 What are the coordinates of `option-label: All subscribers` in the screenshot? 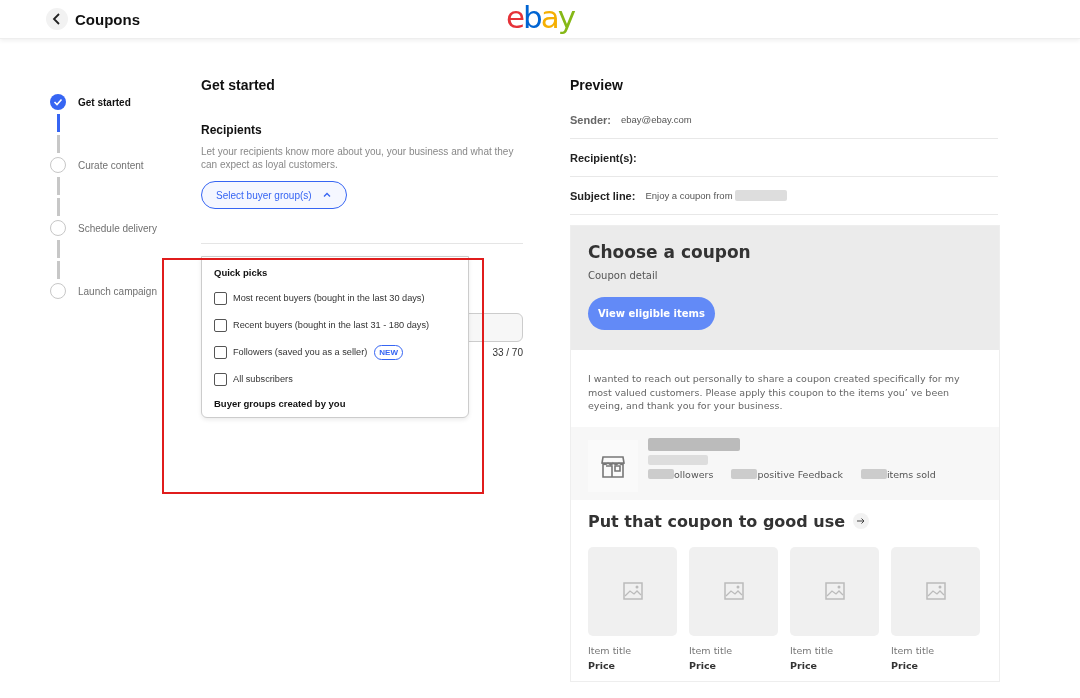 It's located at (263, 379).